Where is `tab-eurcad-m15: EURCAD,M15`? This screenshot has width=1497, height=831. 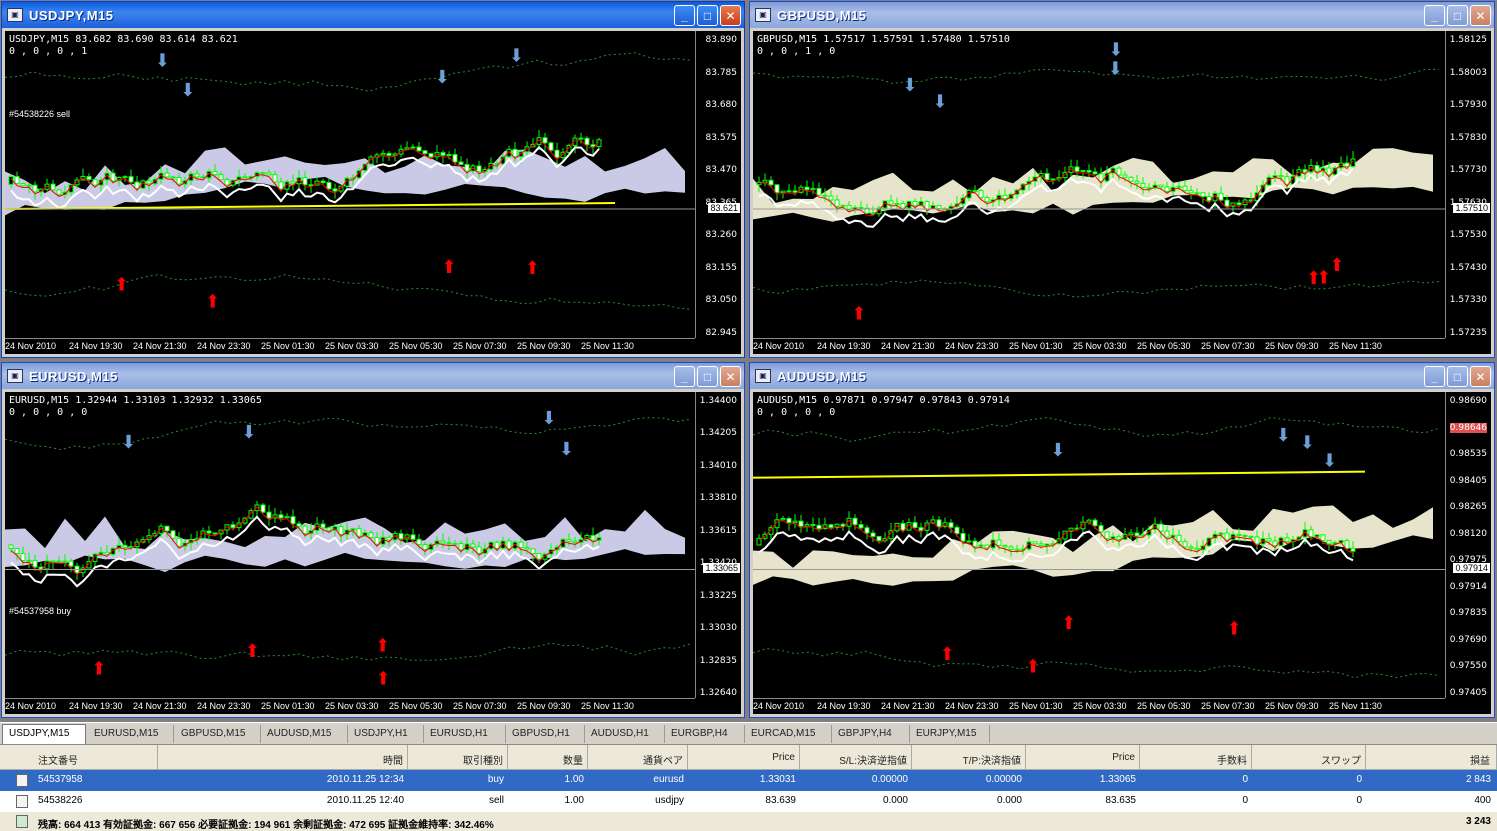 tab-eurcad-m15: EURCAD,M15 is located at coordinates (788, 734).